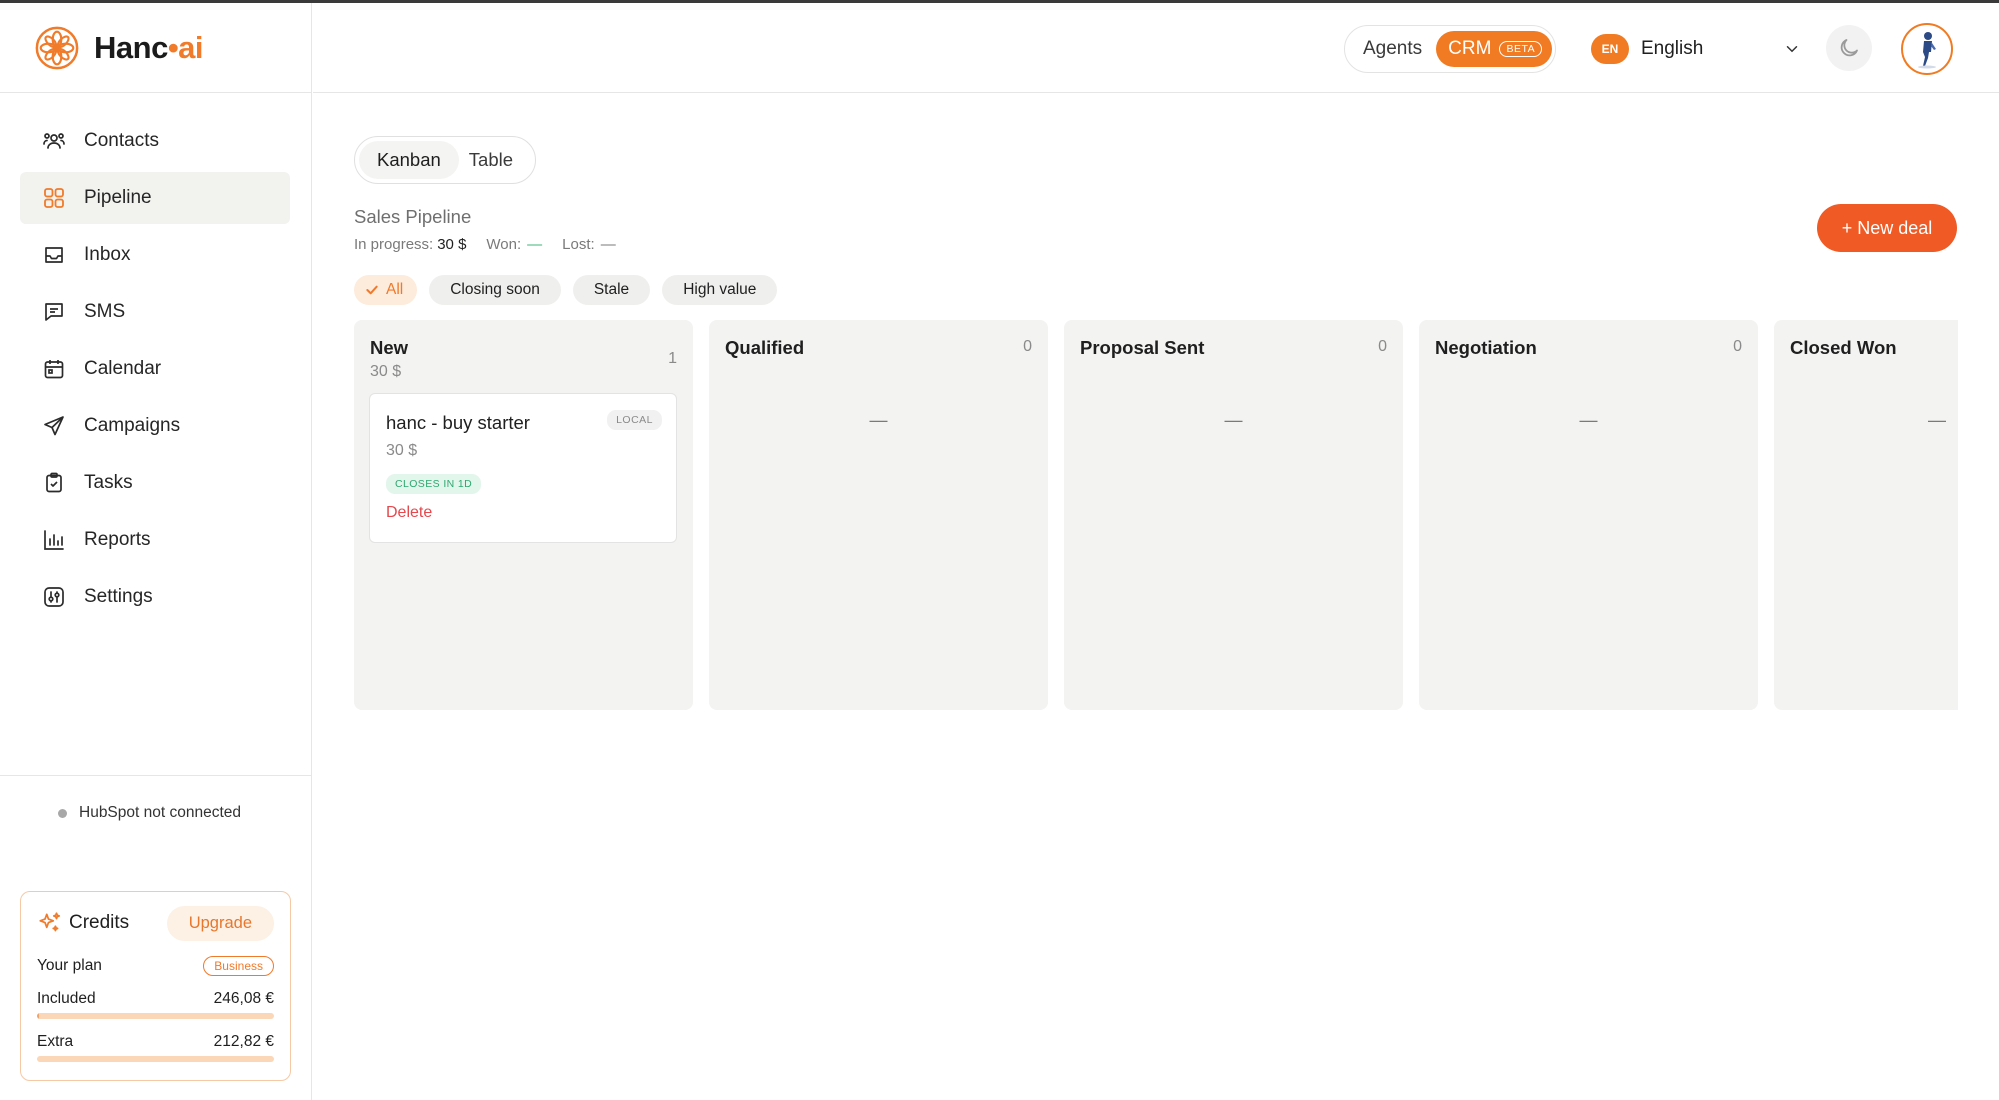 The height and width of the screenshot is (1100, 1999). I want to click on pipeline-icon, so click(54, 198).